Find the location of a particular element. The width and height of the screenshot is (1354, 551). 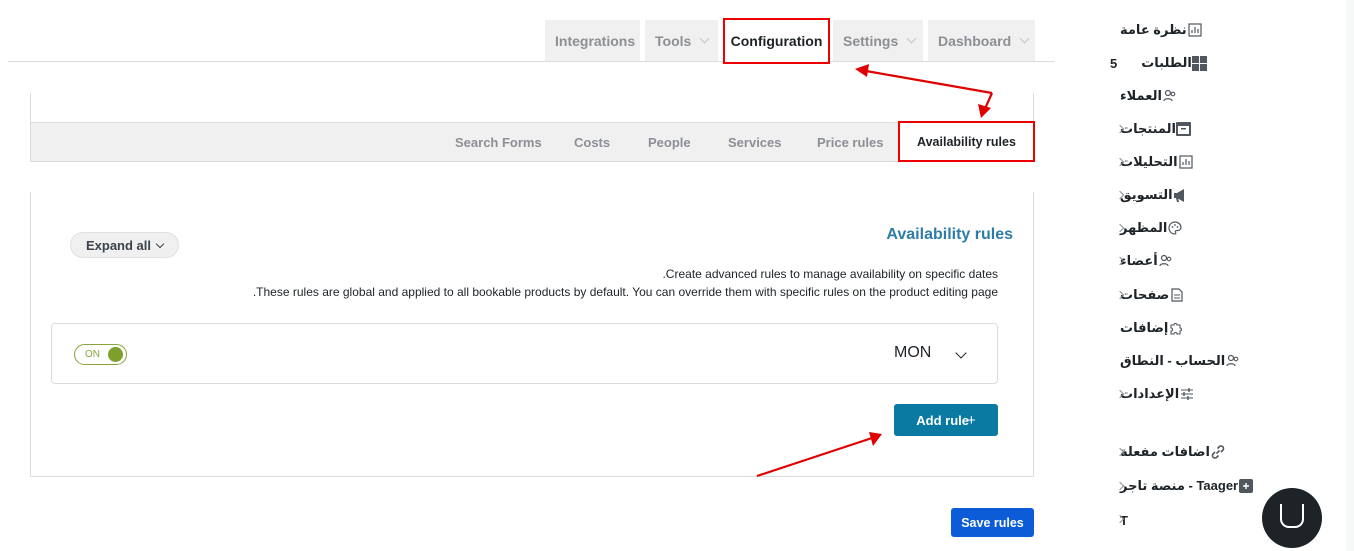

tab-settings: Settings is located at coordinates (878, 40).